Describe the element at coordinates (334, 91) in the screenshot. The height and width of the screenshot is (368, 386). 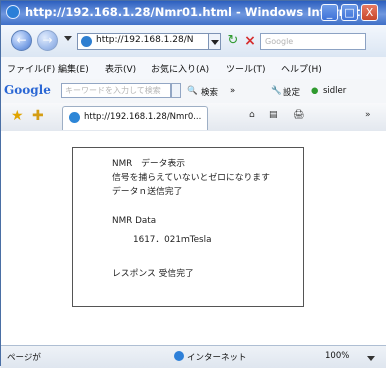
I see `user-button: sidler` at that location.